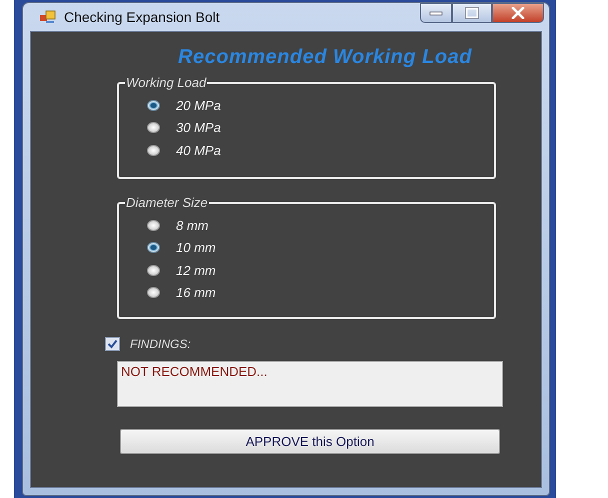 The width and height of the screenshot is (608, 498). I want to click on option-label: 20 MPa, so click(198, 105).